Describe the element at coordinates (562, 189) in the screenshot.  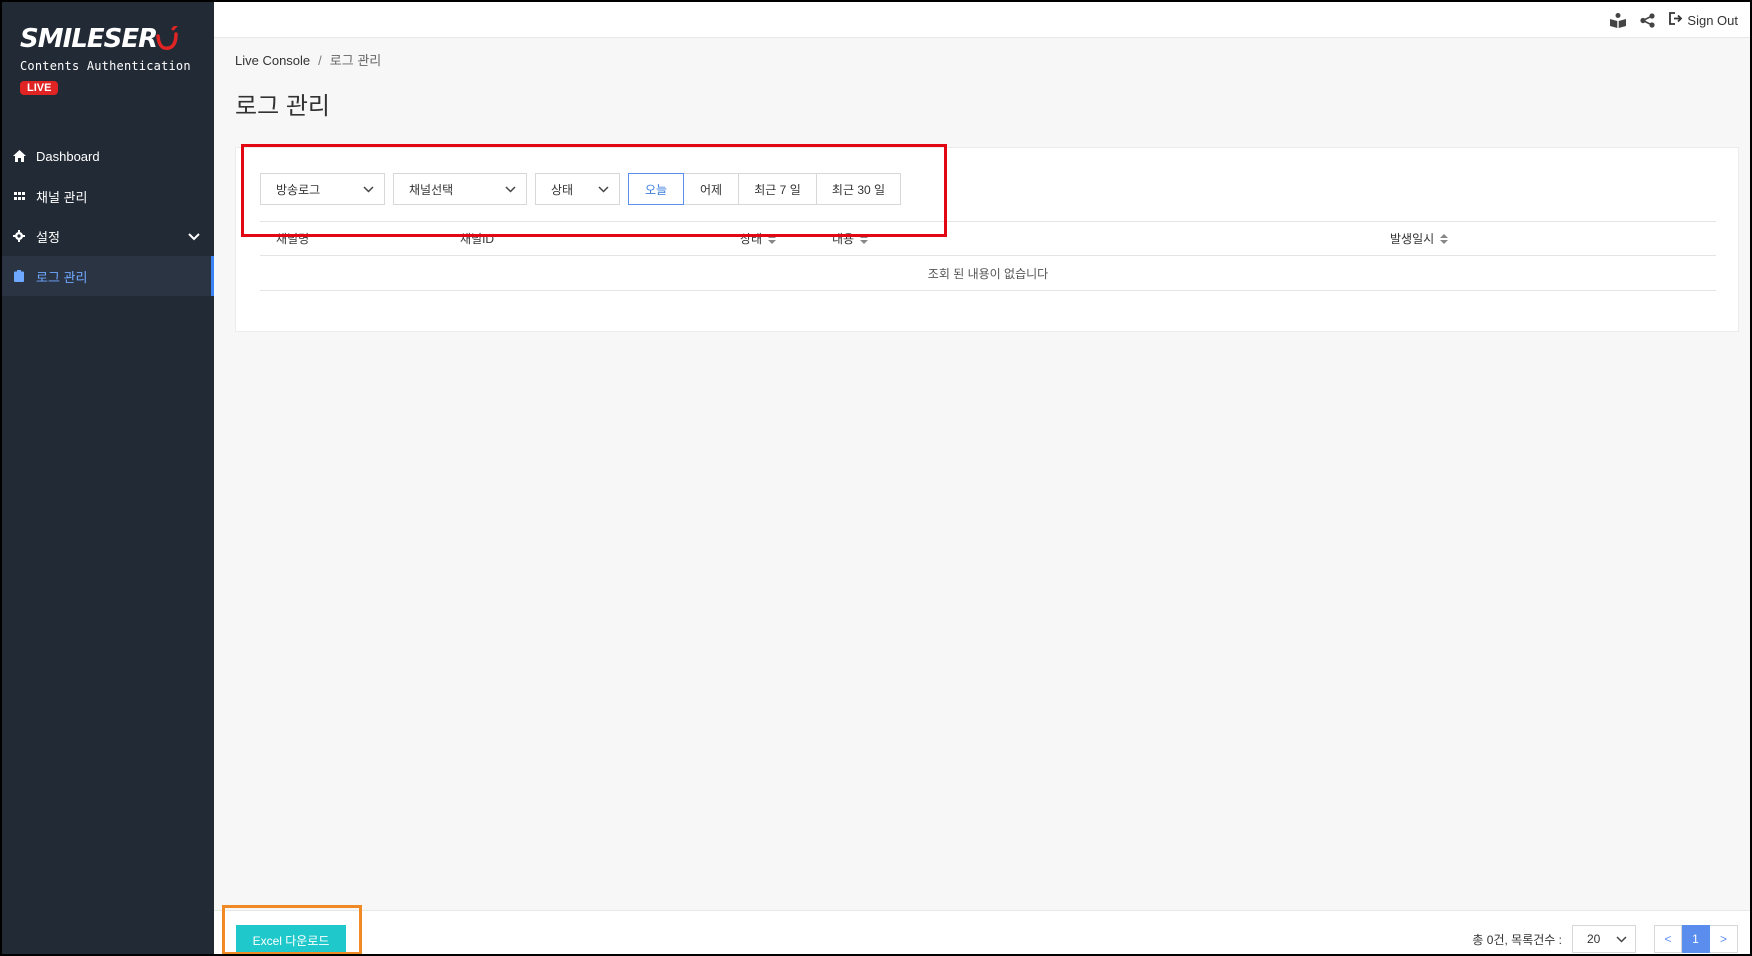
I see `status-value: 상태` at that location.